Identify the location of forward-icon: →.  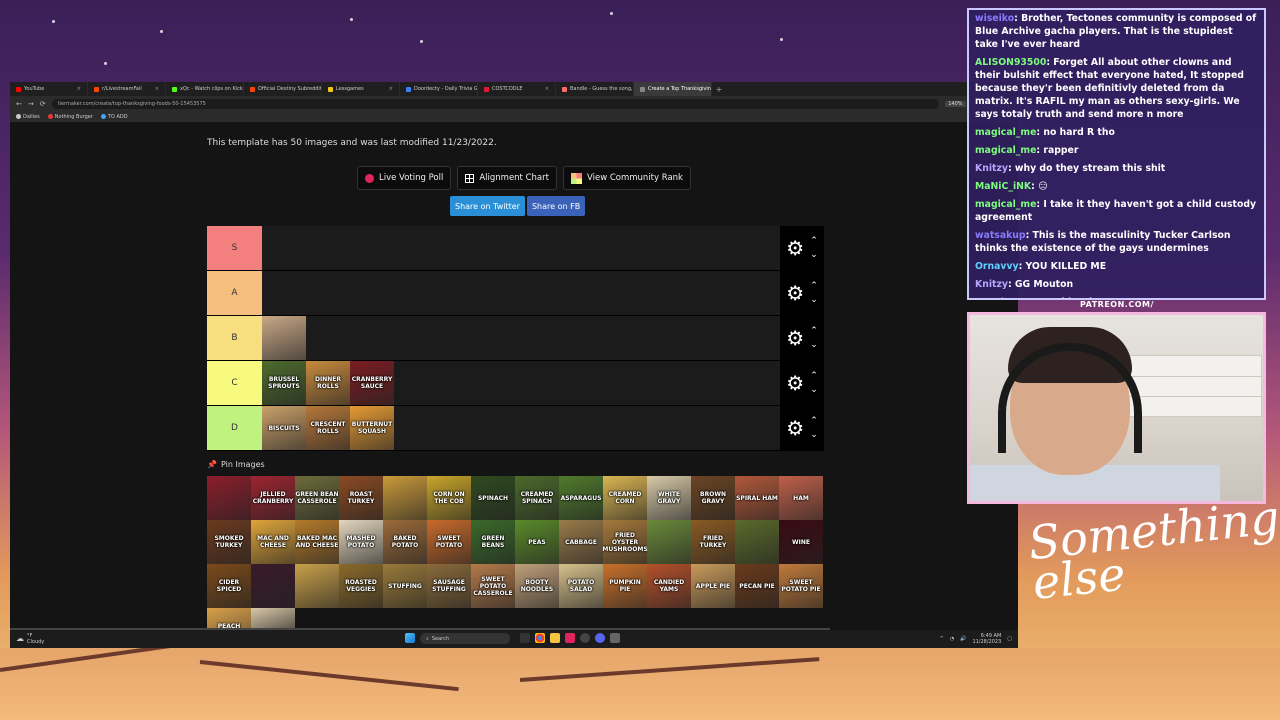
(31, 104).